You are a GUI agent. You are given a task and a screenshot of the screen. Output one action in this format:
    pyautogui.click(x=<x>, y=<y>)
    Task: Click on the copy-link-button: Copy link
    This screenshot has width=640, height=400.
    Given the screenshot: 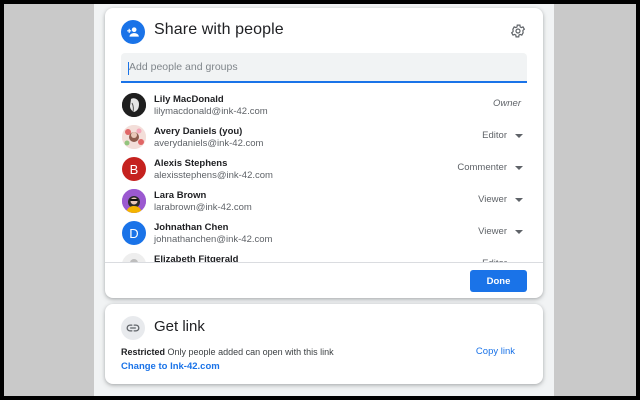 What is the action you would take?
    pyautogui.click(x=495, y=351)
    